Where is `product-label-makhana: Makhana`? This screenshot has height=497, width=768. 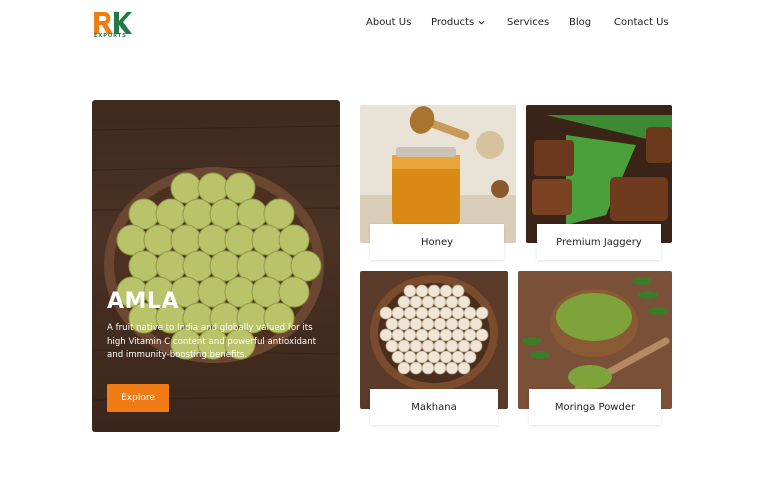 product-label-makhana: Makhana is located at coordinates (434, 407).